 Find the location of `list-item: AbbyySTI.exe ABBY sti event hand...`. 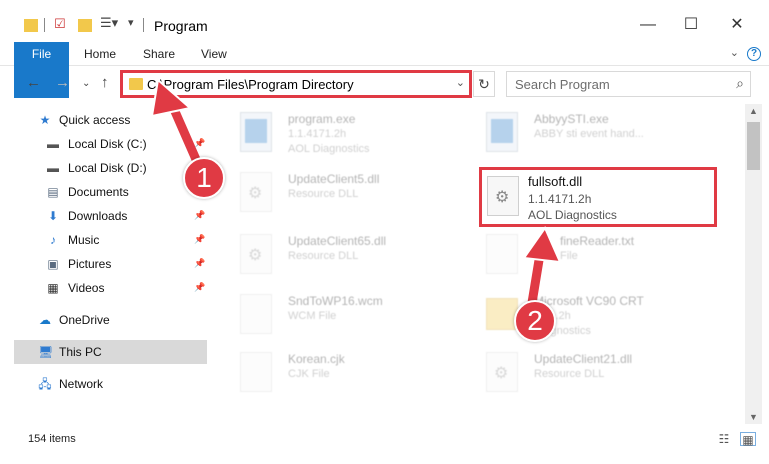

list-item: AbbyySTI.exe ABBY sti event hand... is located at coordinates (597, 134).